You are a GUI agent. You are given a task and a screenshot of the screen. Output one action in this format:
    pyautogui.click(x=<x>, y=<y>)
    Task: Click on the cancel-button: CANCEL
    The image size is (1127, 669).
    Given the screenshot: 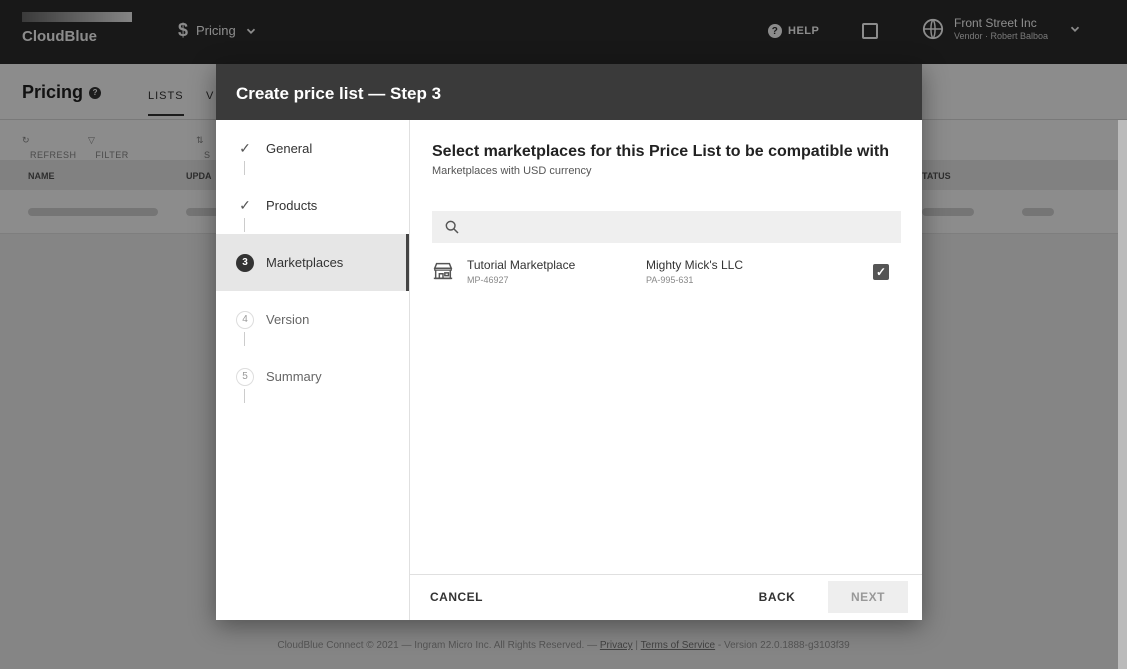 What is the action you would take?
    pyautogui.click(x=460, y=597)
    